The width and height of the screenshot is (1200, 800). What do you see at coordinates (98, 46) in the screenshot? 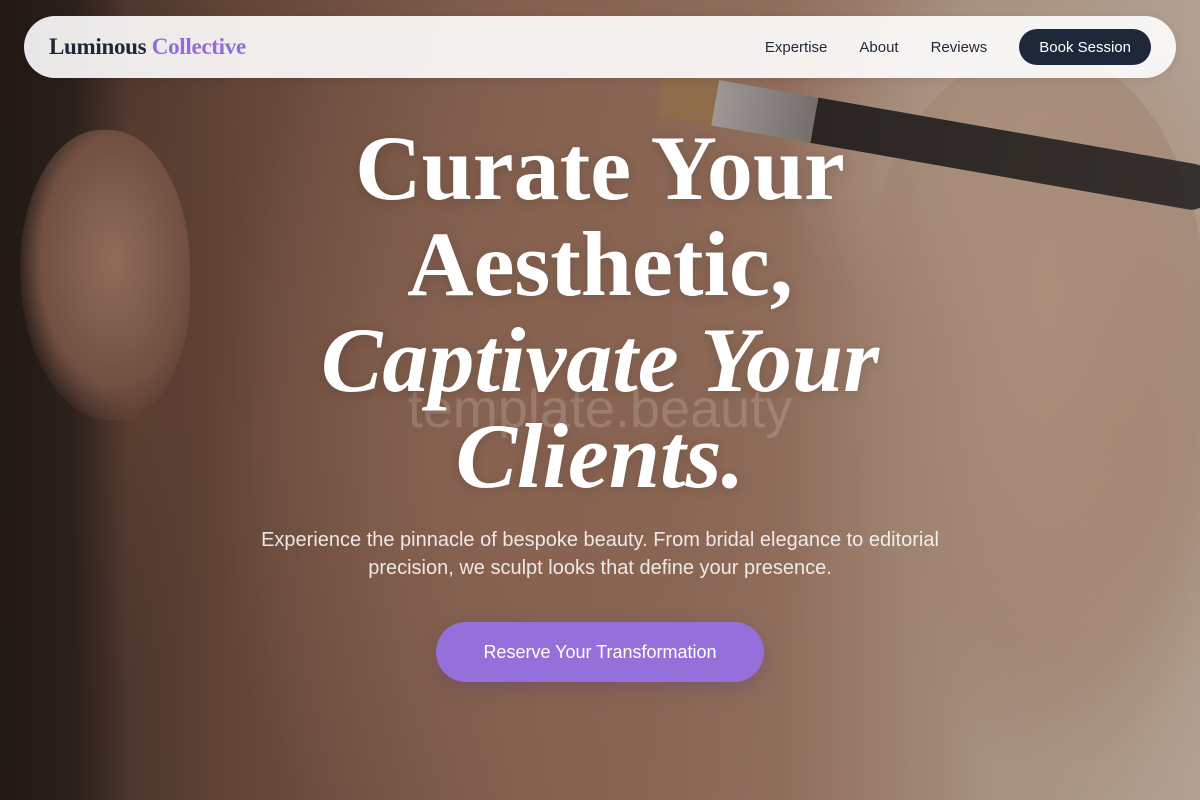
I see `logo-primary-text: Luminous` at bounding box center [98, 46].